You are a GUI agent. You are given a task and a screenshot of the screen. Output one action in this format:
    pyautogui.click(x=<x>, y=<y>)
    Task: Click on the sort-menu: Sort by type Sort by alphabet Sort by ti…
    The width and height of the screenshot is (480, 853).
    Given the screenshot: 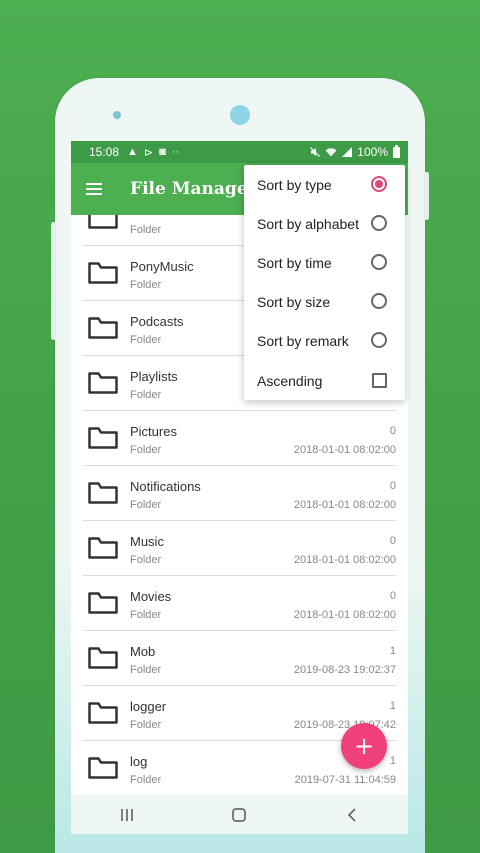 What is the action you would take?
    pyautogui.click(x=324, y=282)
    